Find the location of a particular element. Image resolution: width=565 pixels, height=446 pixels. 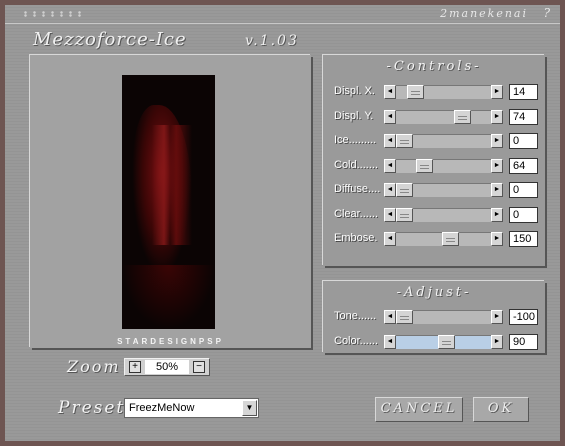

zoom-value: 50% is located at coordinates (167, 367).